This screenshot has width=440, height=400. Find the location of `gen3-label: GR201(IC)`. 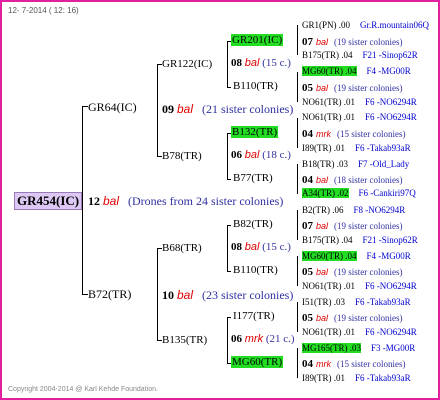

gen3-label: GR201(IC) is located at coordinates (257, 40).